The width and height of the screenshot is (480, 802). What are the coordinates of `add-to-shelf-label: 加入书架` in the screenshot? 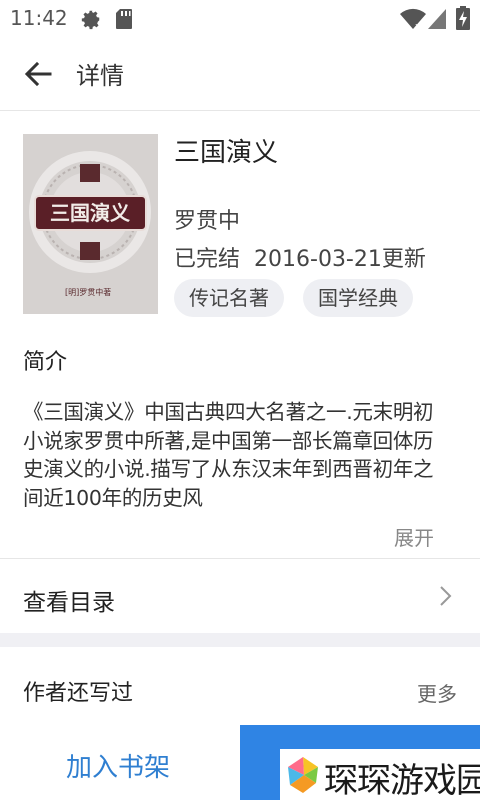 It's located at (118, 768).